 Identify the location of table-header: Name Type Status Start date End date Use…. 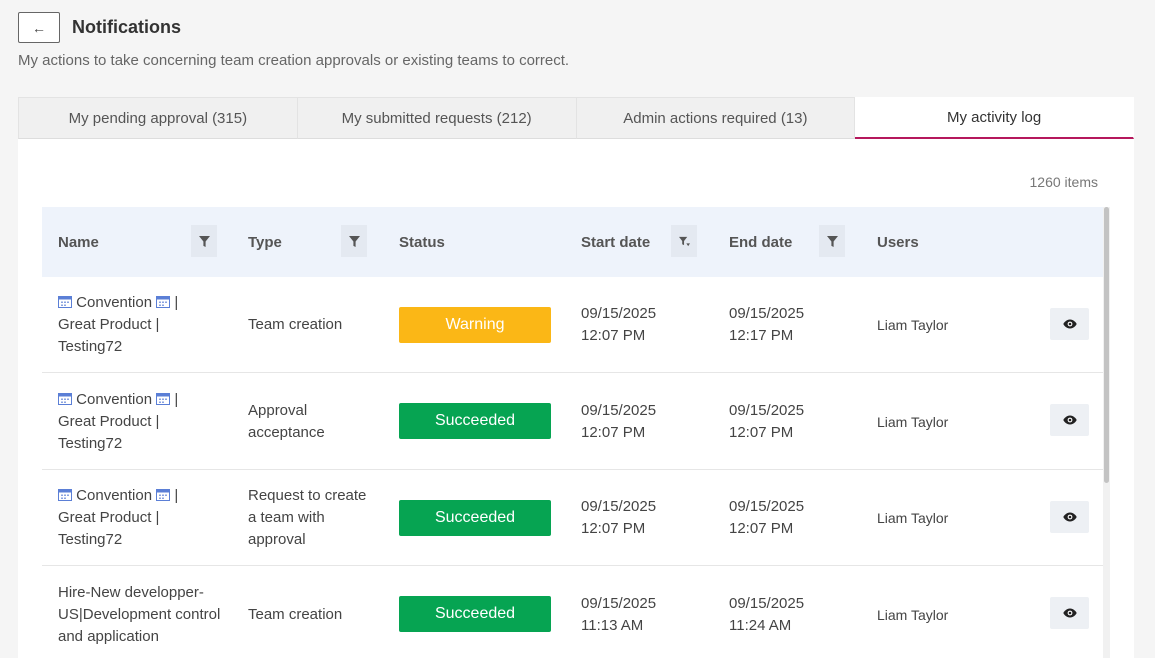
(574, 242).